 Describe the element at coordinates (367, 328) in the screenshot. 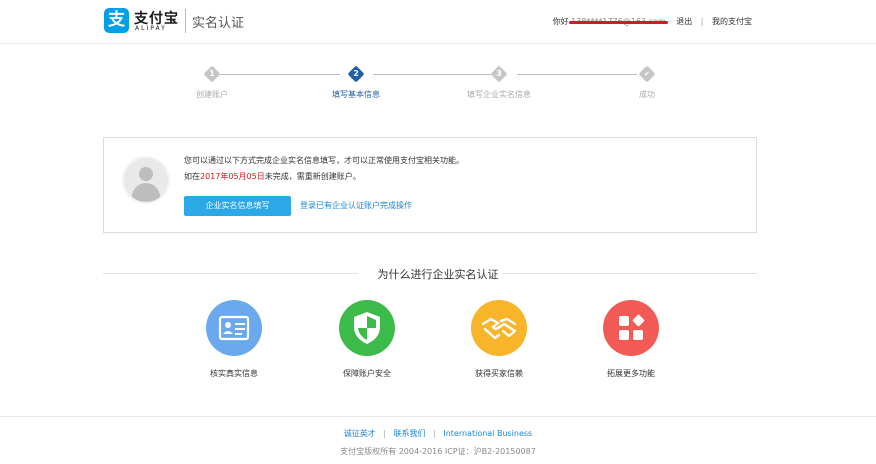

I see `shield-icon` at that location.